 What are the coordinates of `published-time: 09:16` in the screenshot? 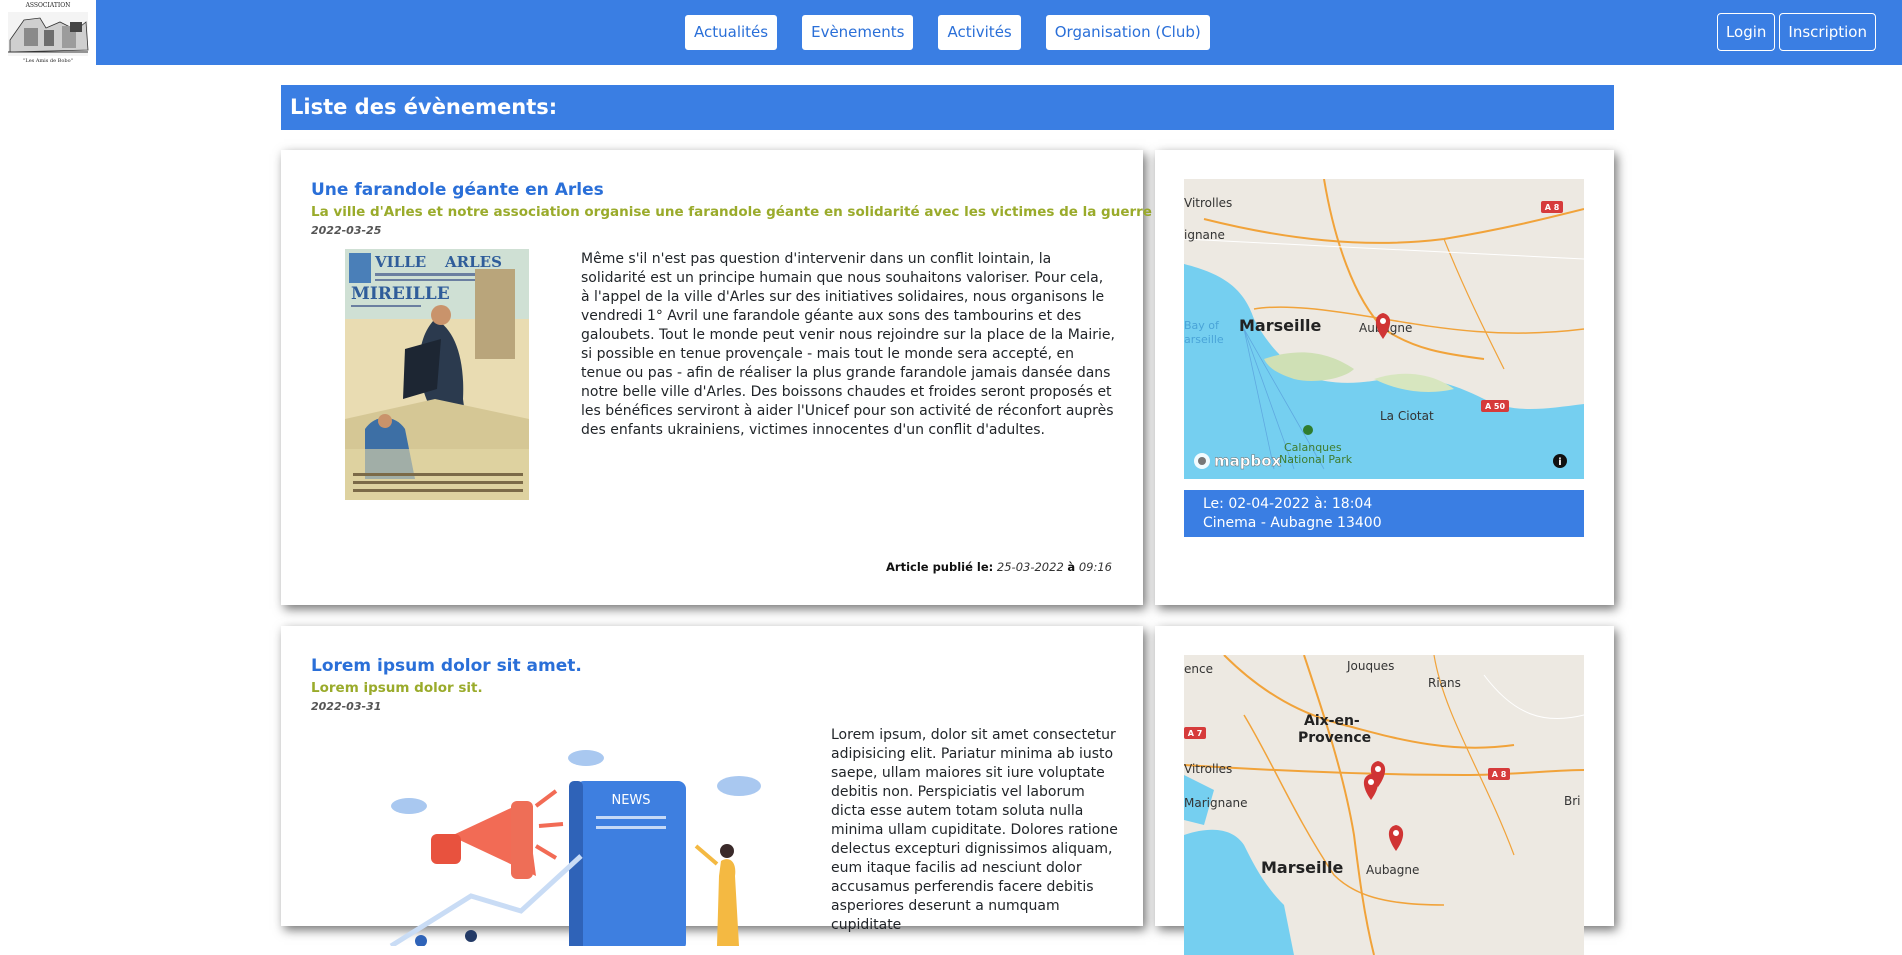 It's located at (1095, 567).